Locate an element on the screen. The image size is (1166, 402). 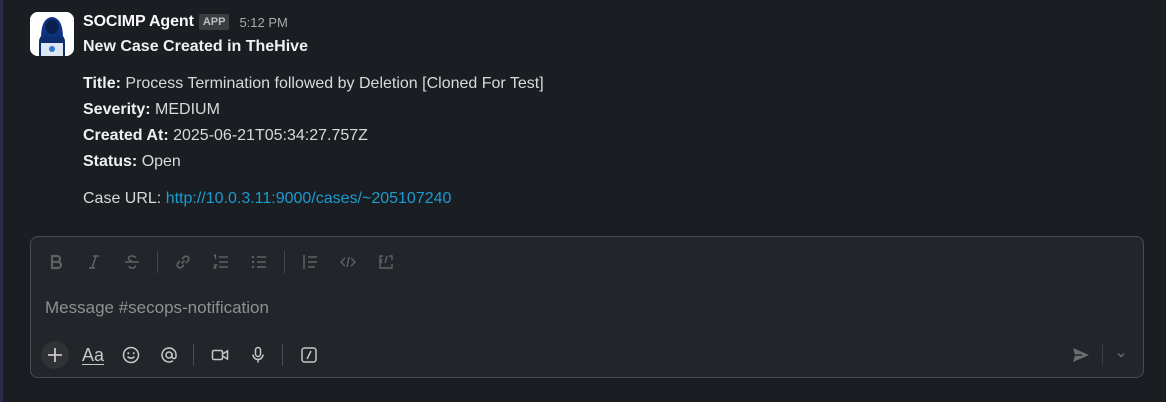
slash-command-button is located at coordinates (309, 355).